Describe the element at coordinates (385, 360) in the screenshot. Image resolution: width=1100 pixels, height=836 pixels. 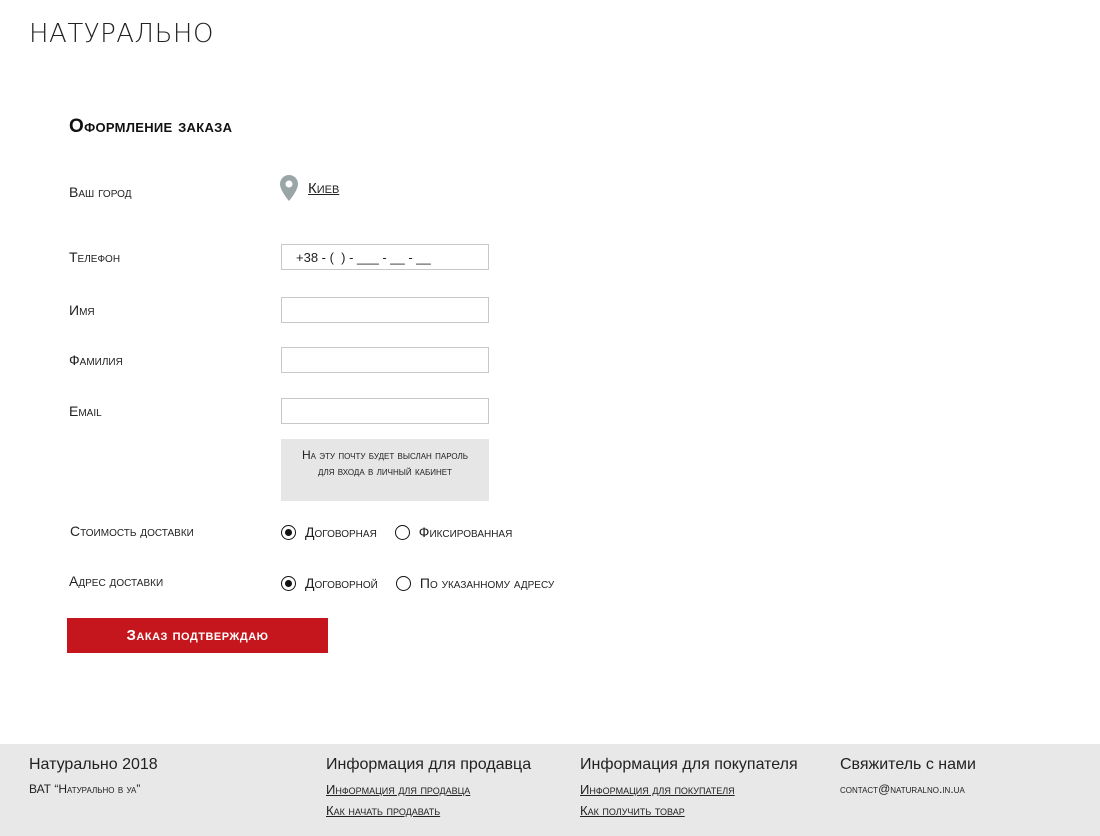
I see `last-name-input` at that location.